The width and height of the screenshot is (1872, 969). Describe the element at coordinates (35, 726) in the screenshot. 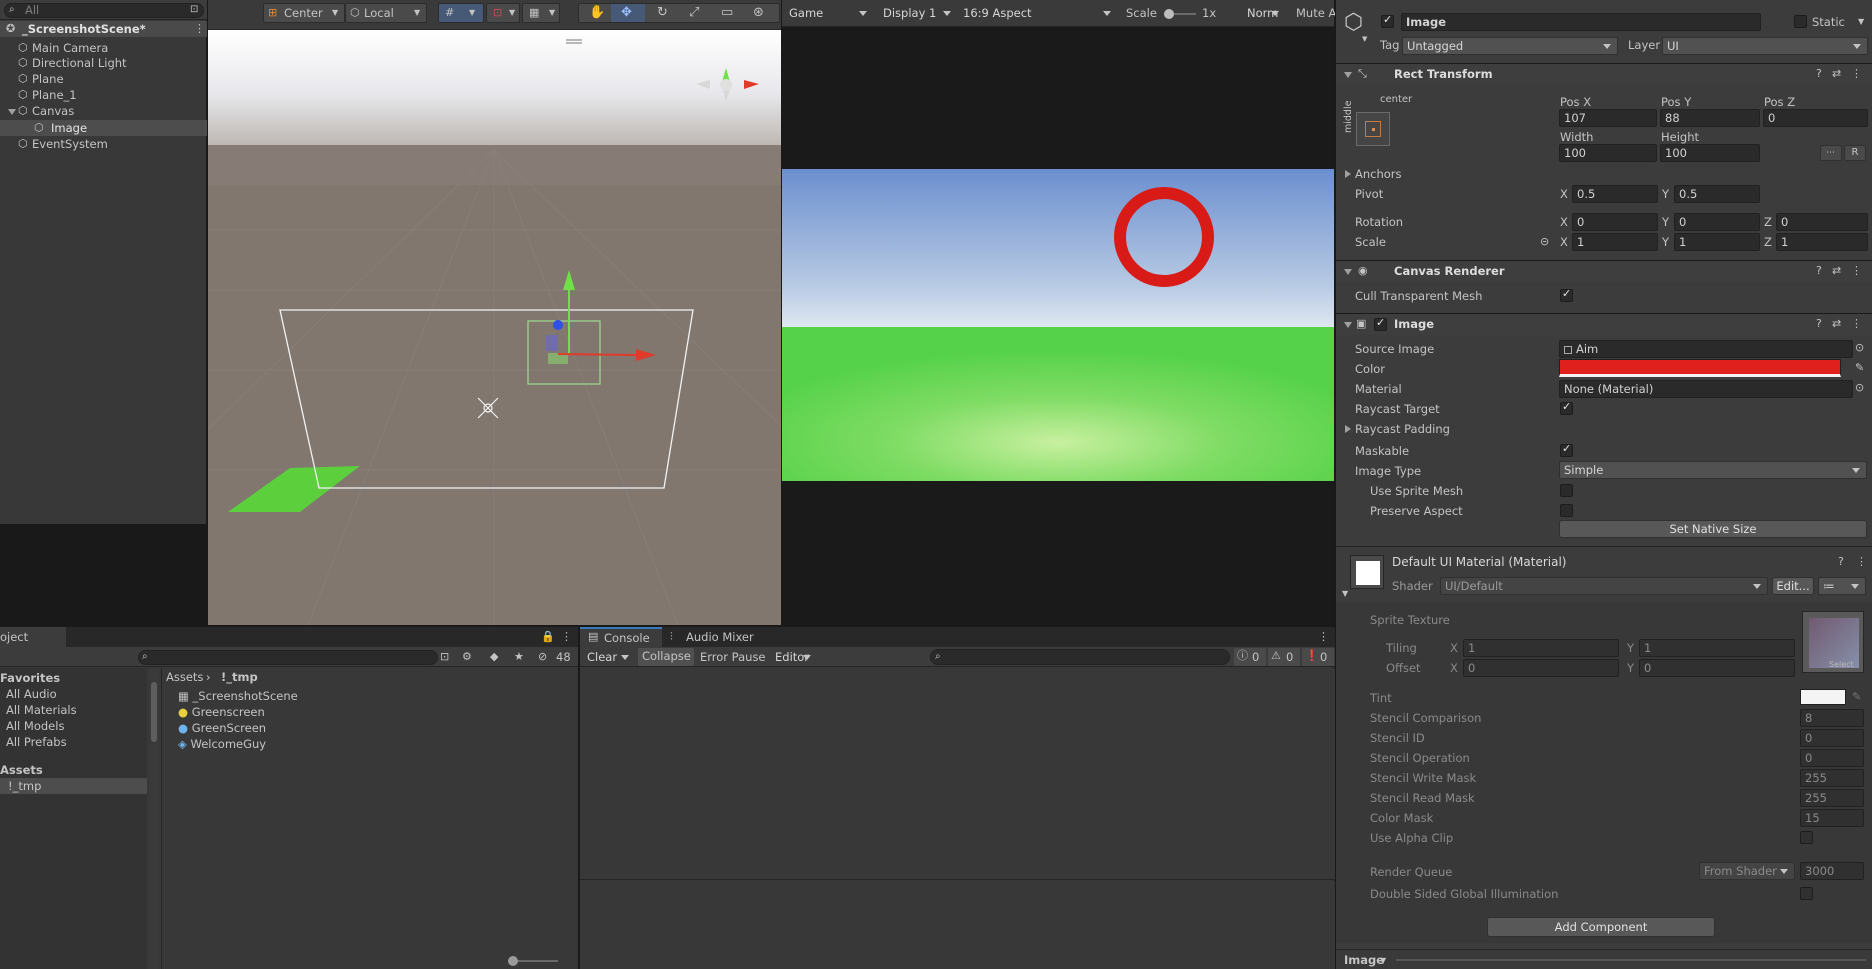

I see `favorite-all-models: All Models` at that location.